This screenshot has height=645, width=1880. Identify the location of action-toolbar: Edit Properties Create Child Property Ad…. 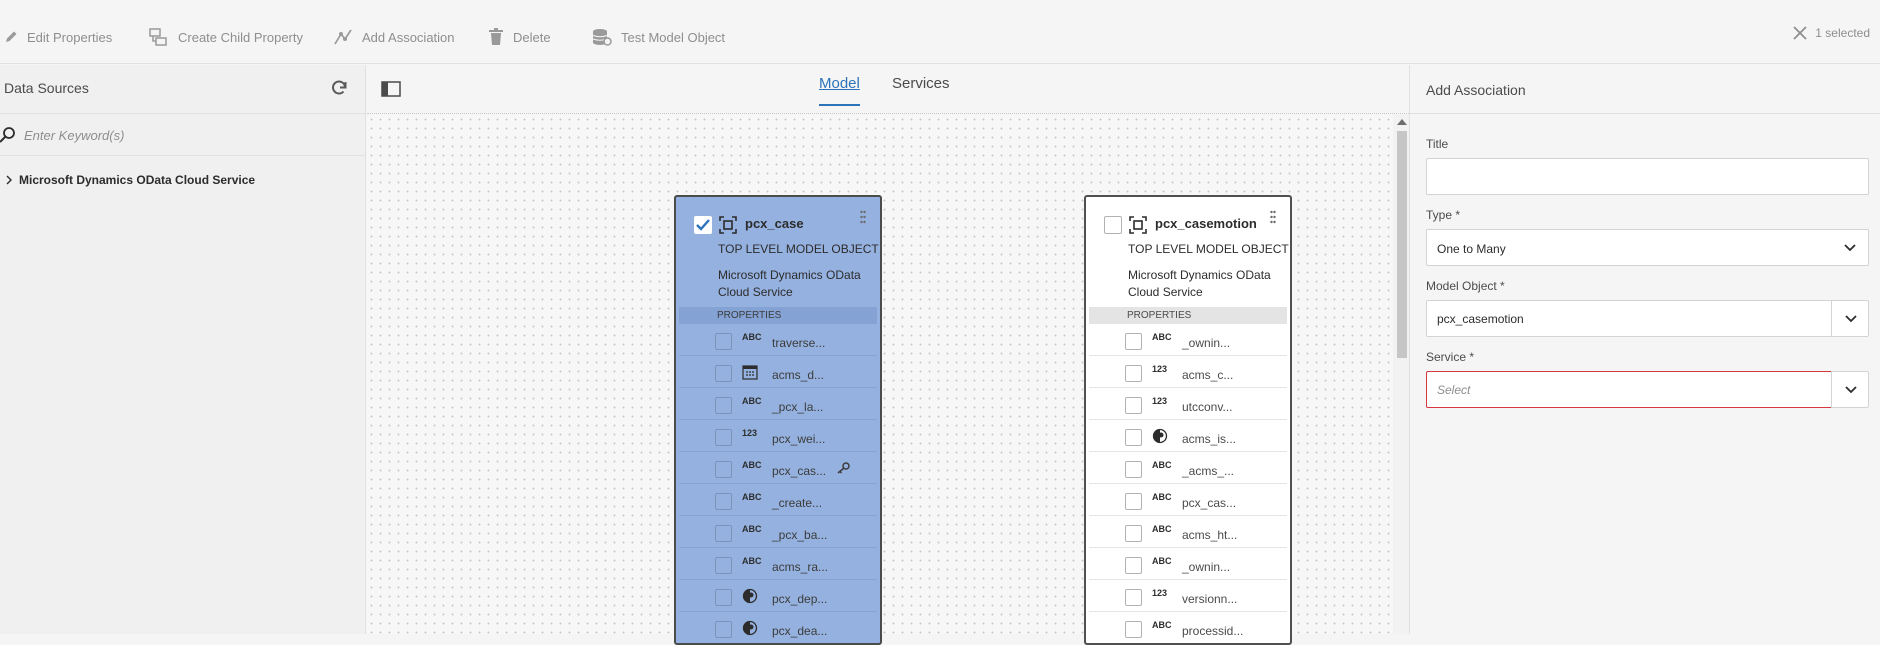
(940, 32).